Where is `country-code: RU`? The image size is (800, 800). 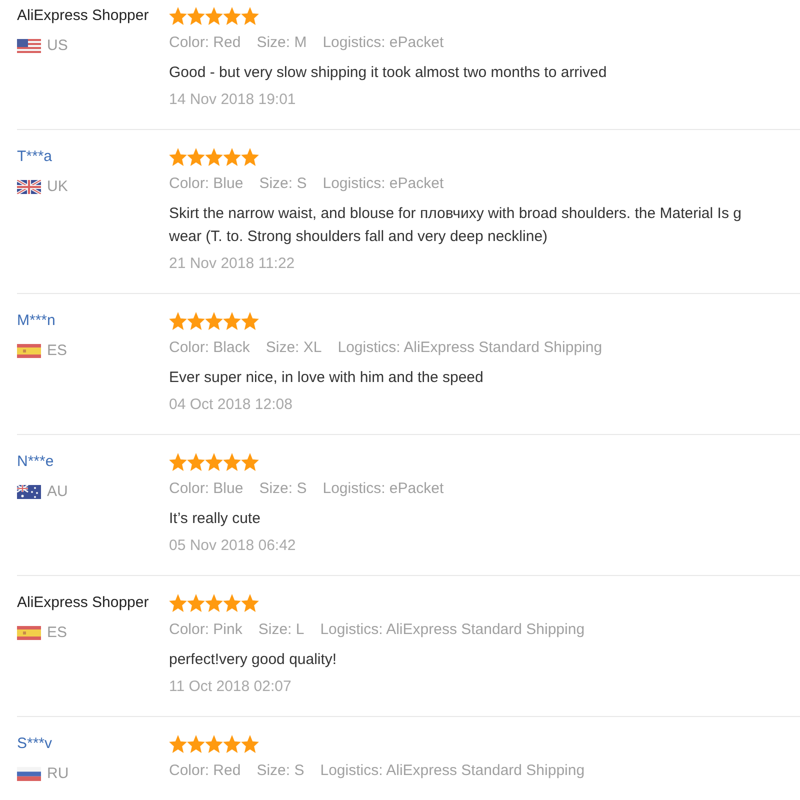 country-code: RU is located at coordinates (58, 774).